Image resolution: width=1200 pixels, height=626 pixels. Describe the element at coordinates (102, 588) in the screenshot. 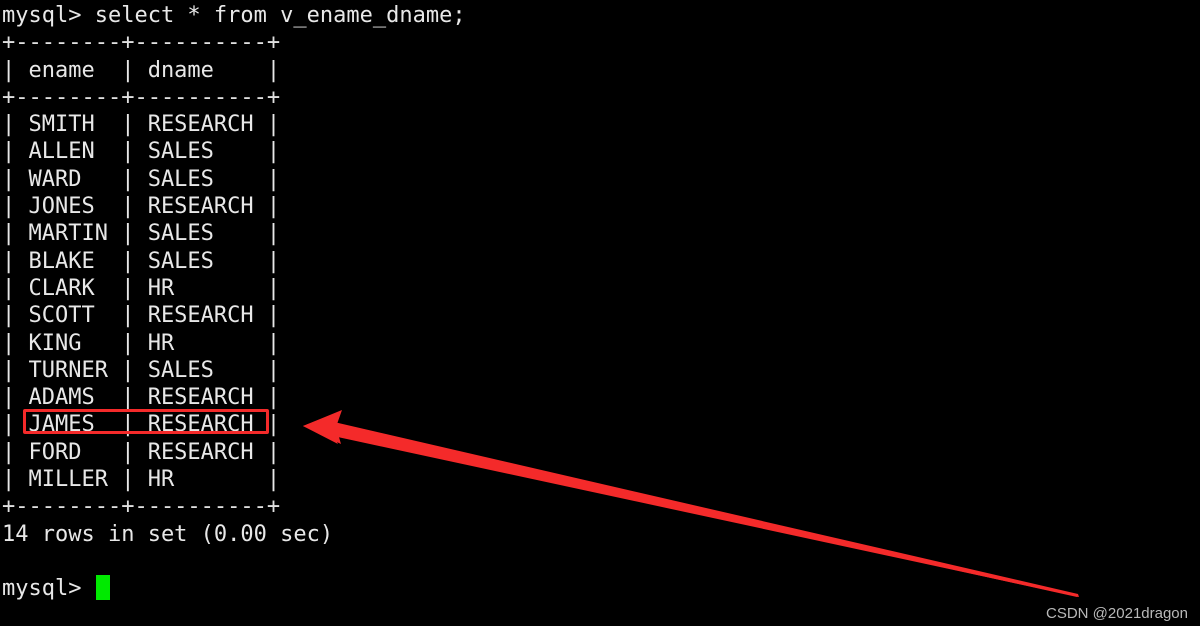

I see `text-cursor` at that location.